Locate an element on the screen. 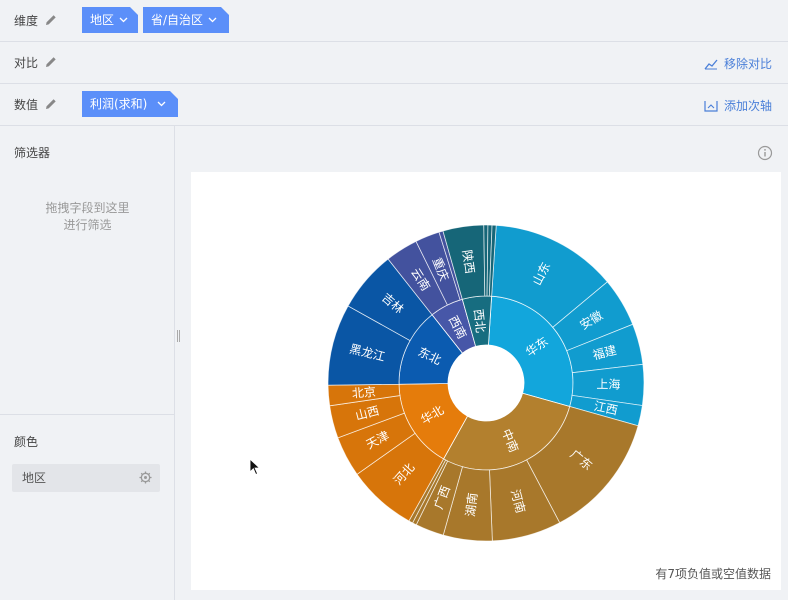 The image size is (788, 600). chart-note: 有7项负值或空值数据 is located at coordinates (713, 574).